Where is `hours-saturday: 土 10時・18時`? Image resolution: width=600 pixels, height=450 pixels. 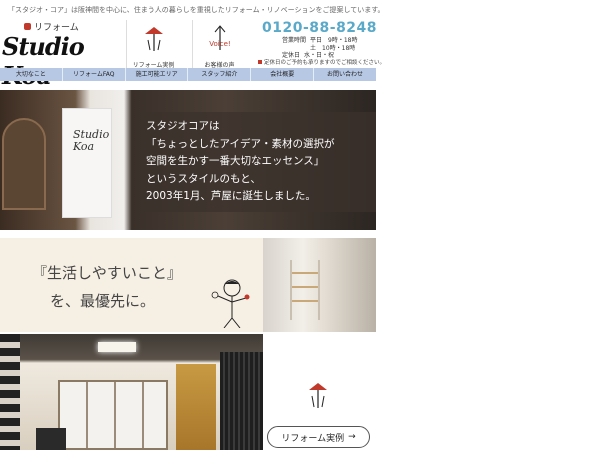
hours-saturday: 土 10時・18時 is located at coordinates (333, 48).